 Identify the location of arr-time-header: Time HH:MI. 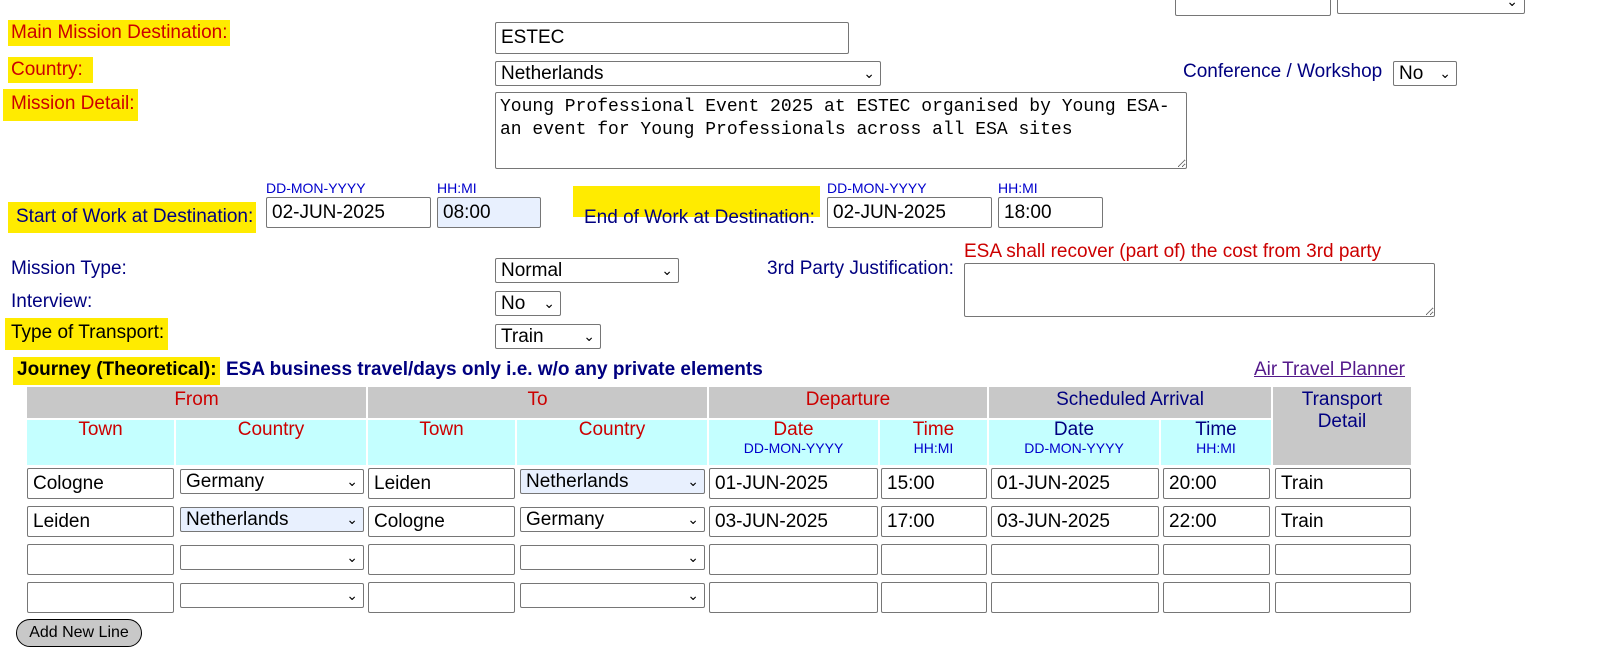
(1216, 442).